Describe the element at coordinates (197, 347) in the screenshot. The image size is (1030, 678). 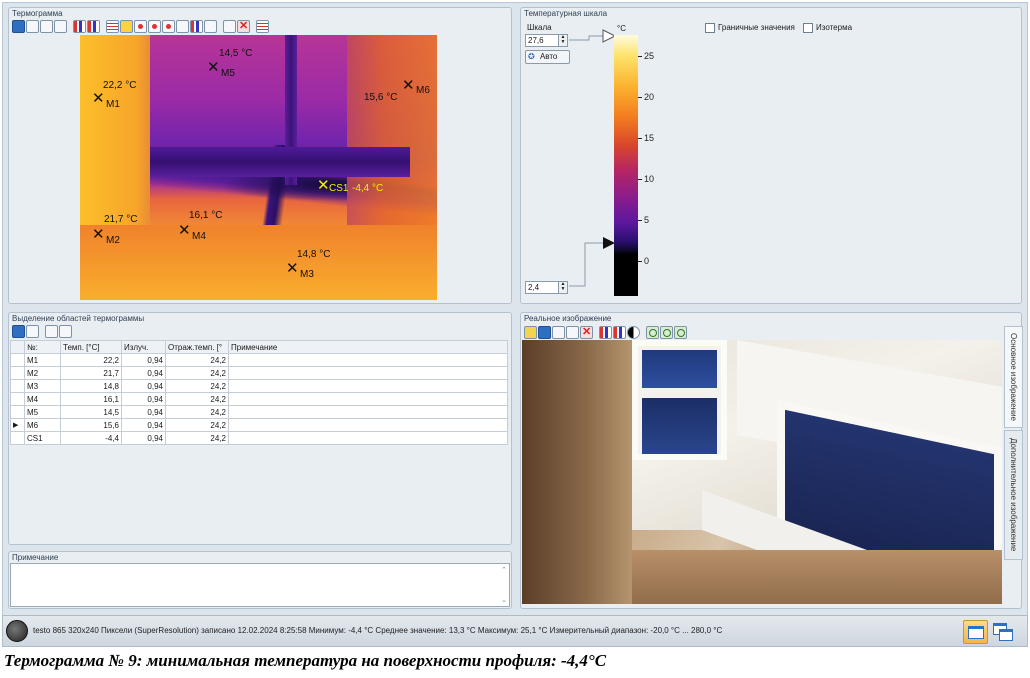
I see `column-header-reflected: Отраж.темп. [°` at that location.